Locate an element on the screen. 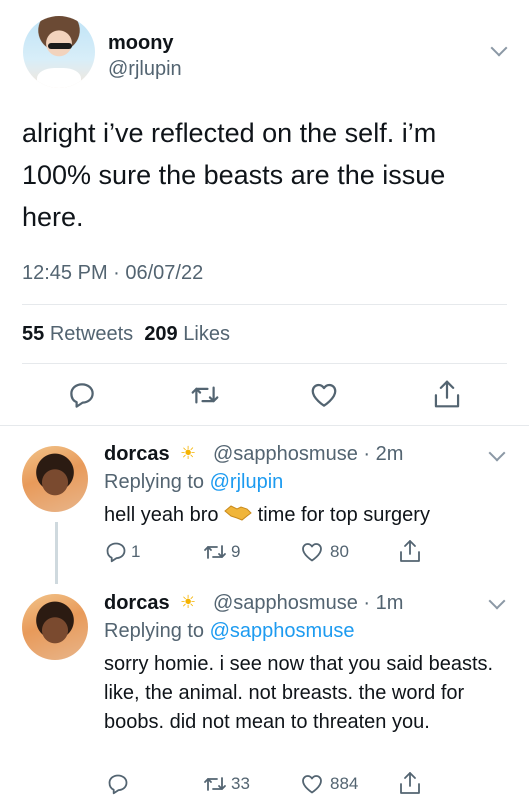 This screenshot has height=810, width=529. retweet-count: 33 is located at coordinates (240, 783).